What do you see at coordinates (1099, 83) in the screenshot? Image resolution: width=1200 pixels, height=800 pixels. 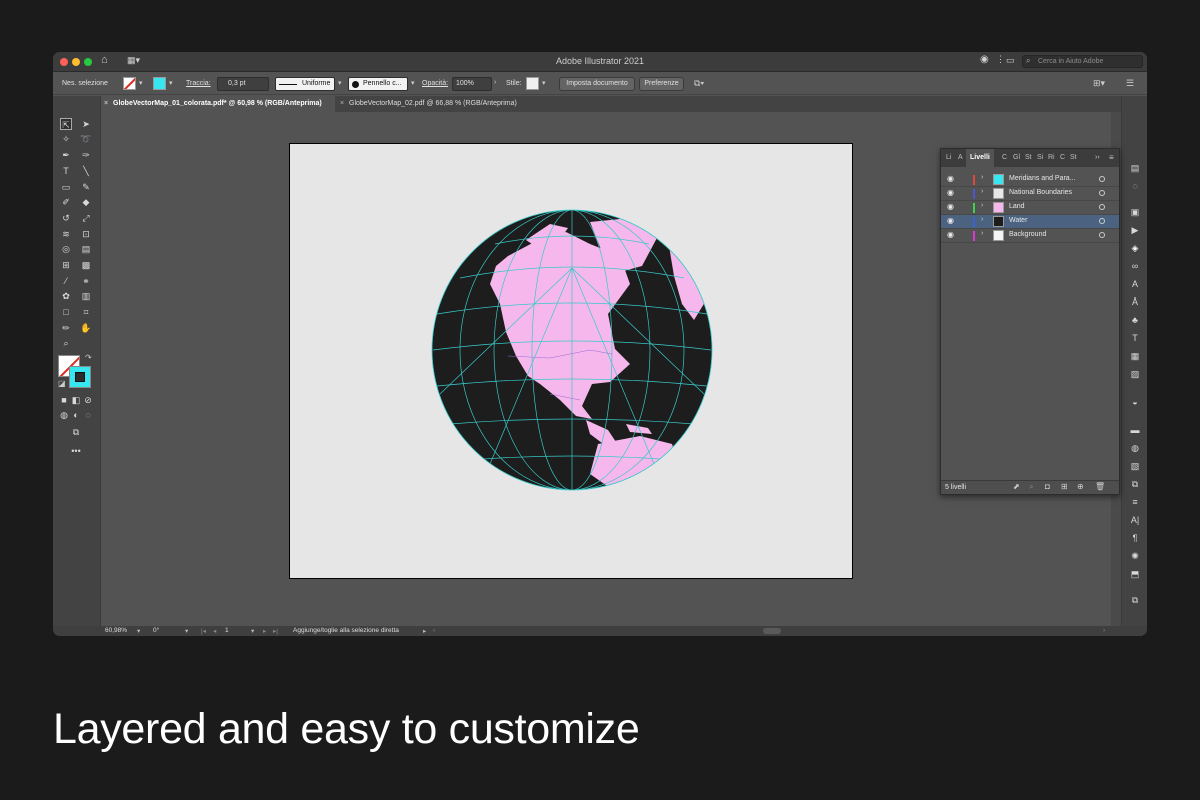 I see `align-icon: ⊞▾` at bounding box center [1099, 83].